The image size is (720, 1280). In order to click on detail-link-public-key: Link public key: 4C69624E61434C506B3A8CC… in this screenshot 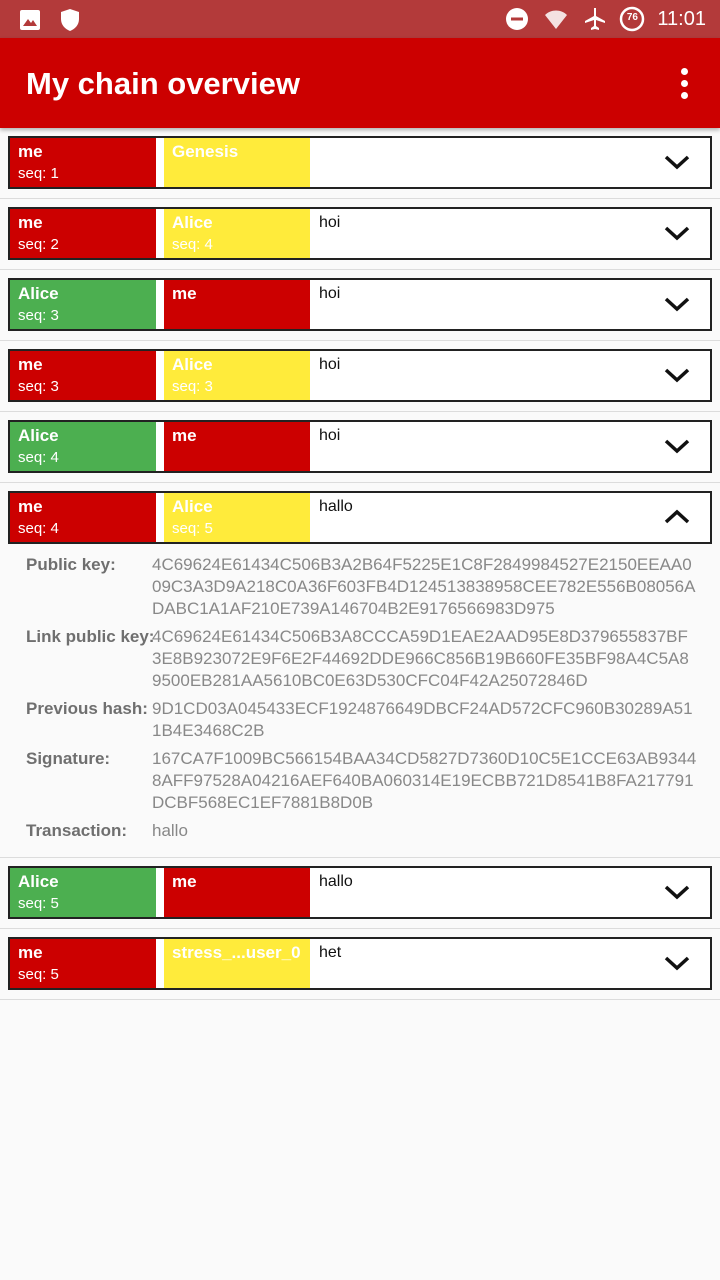, I will do `click(369, 659)`.